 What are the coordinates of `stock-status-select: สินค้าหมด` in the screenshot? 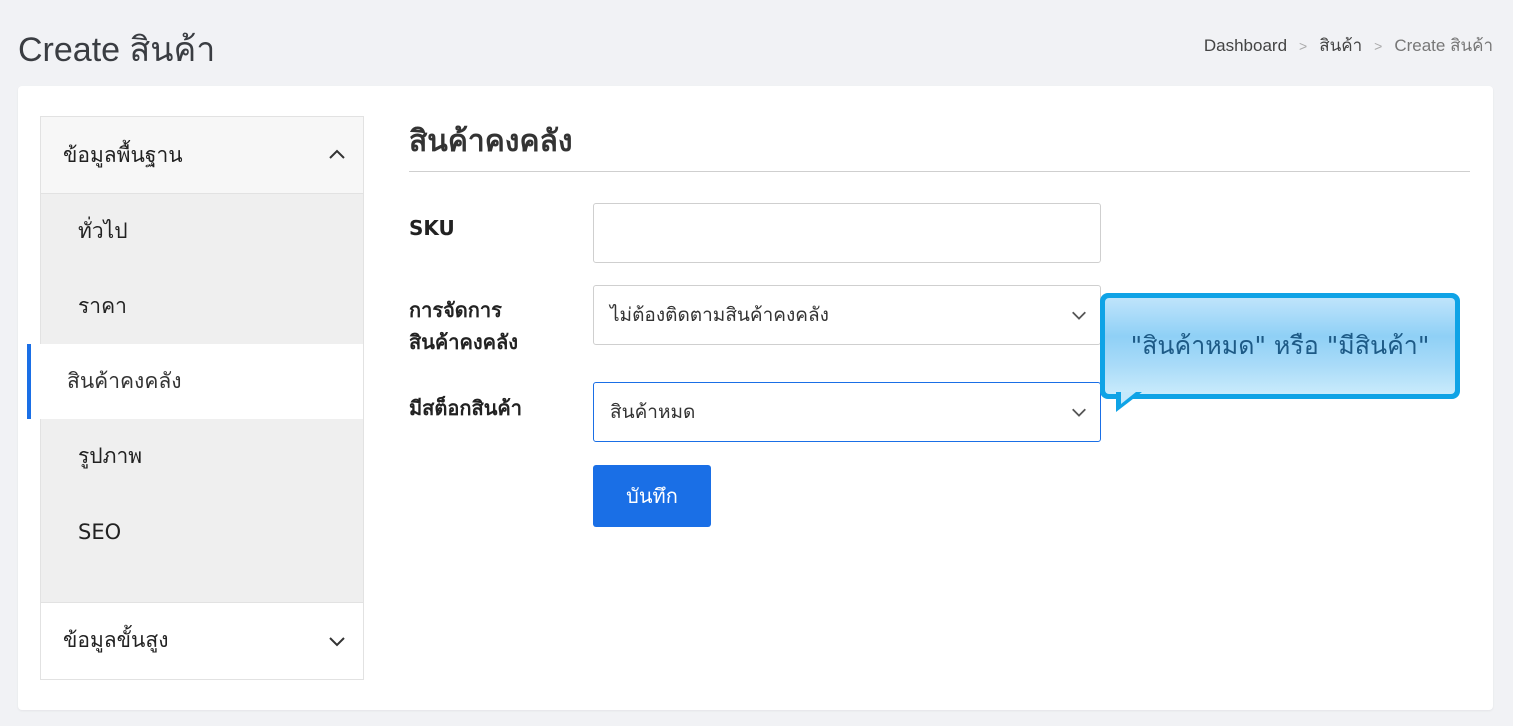 It's located at (847, 412).